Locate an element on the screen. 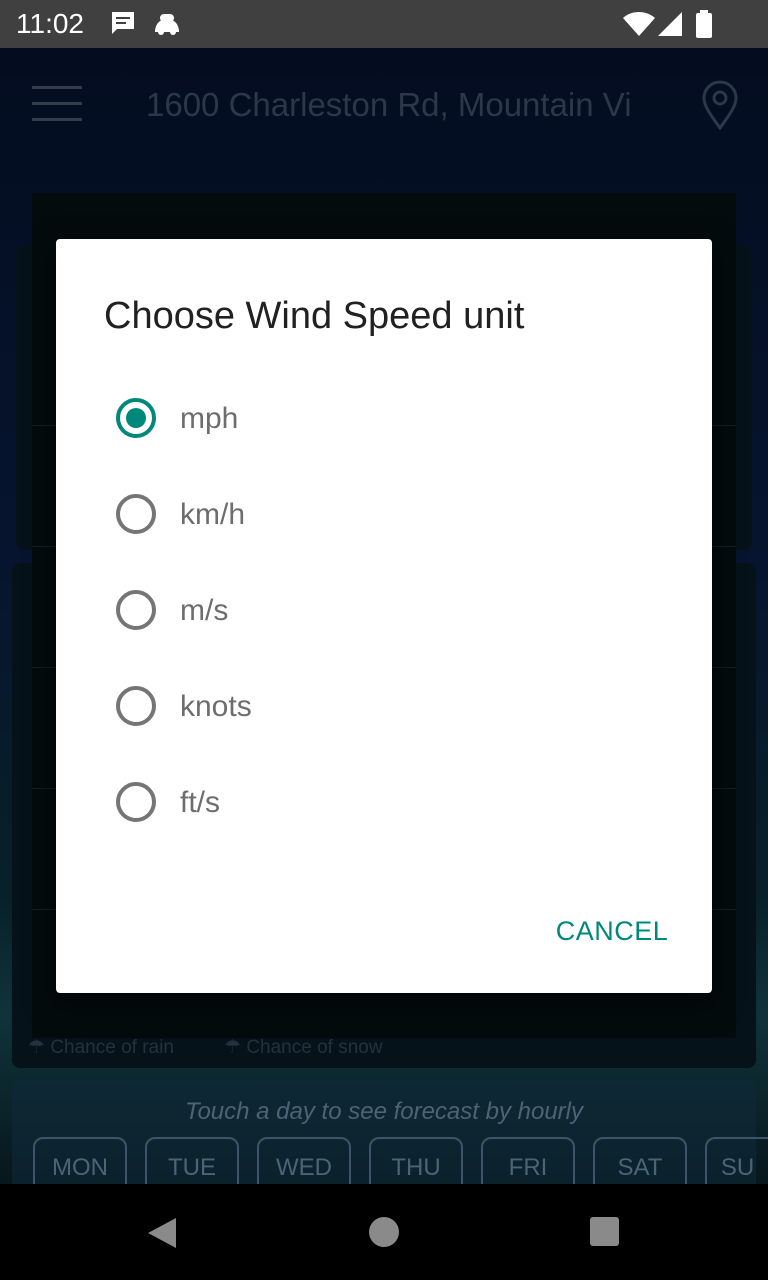  wifi-icon is located at coordinates (639, 26).